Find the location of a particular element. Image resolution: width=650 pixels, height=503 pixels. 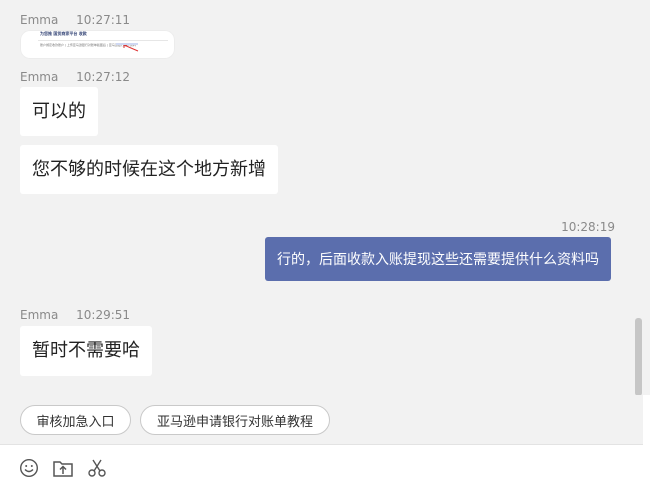

thumbnail-title: 为您推 国货商家平台 收款 is located at coordinates (63, 33).